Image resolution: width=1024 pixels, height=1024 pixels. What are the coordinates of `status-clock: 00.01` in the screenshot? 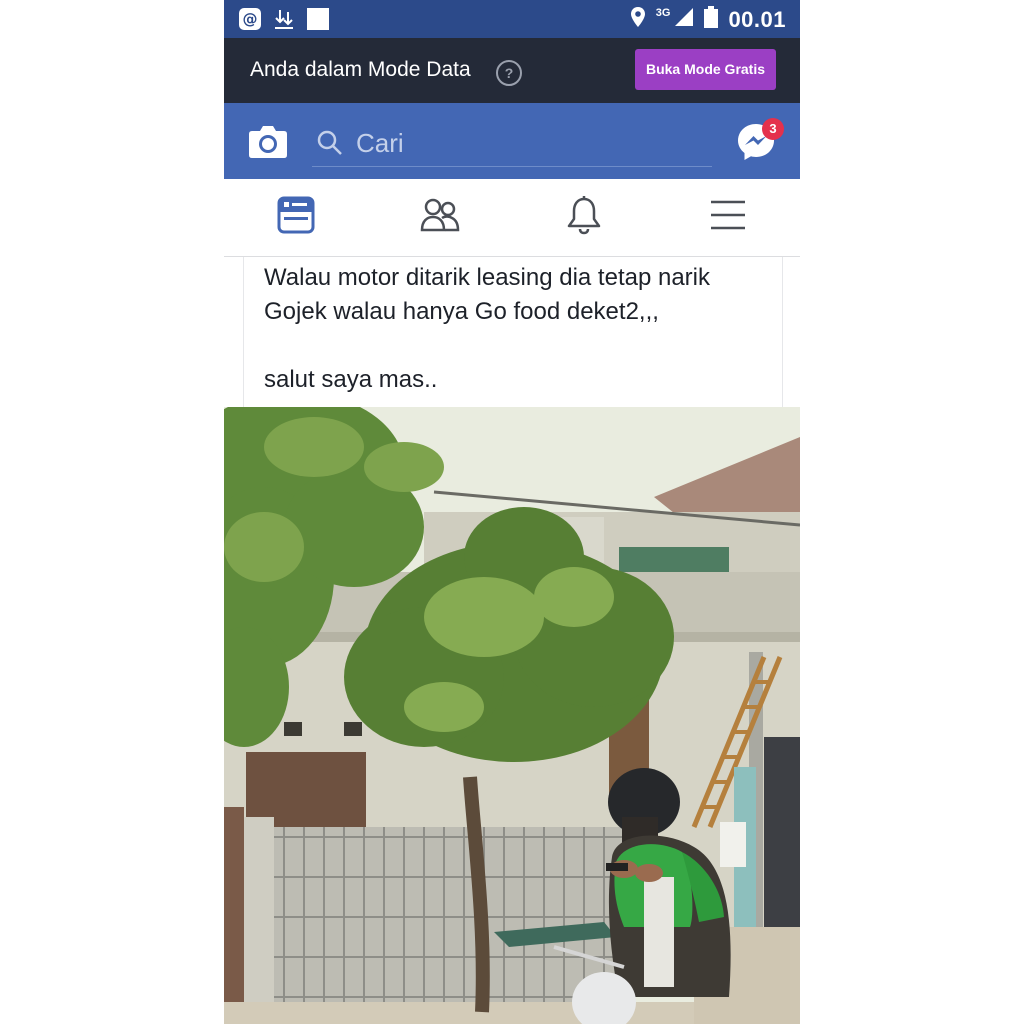 It's located at (757, 19).